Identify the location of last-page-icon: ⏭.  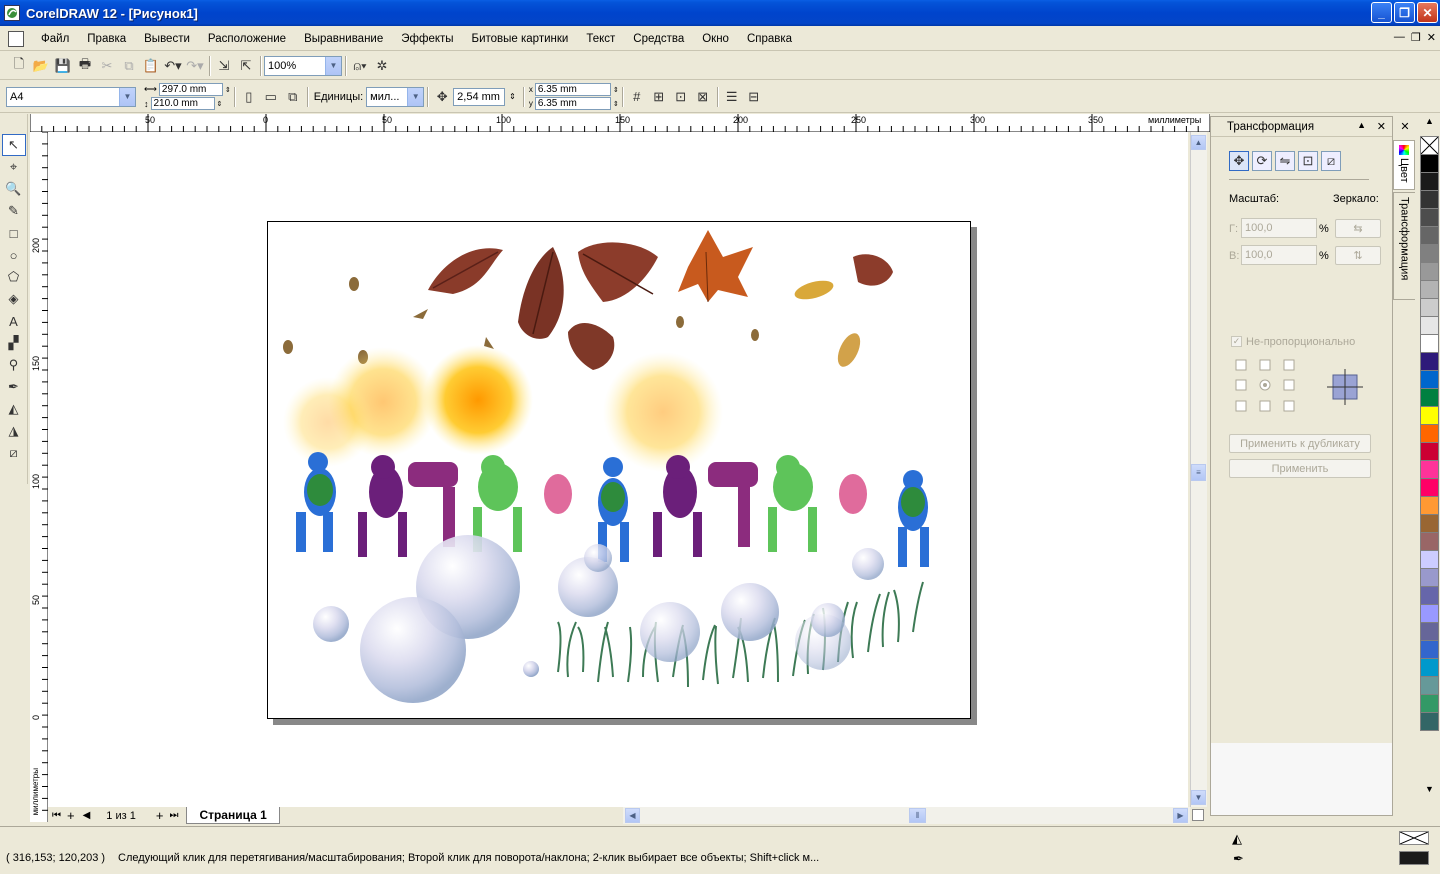
(173, 815).